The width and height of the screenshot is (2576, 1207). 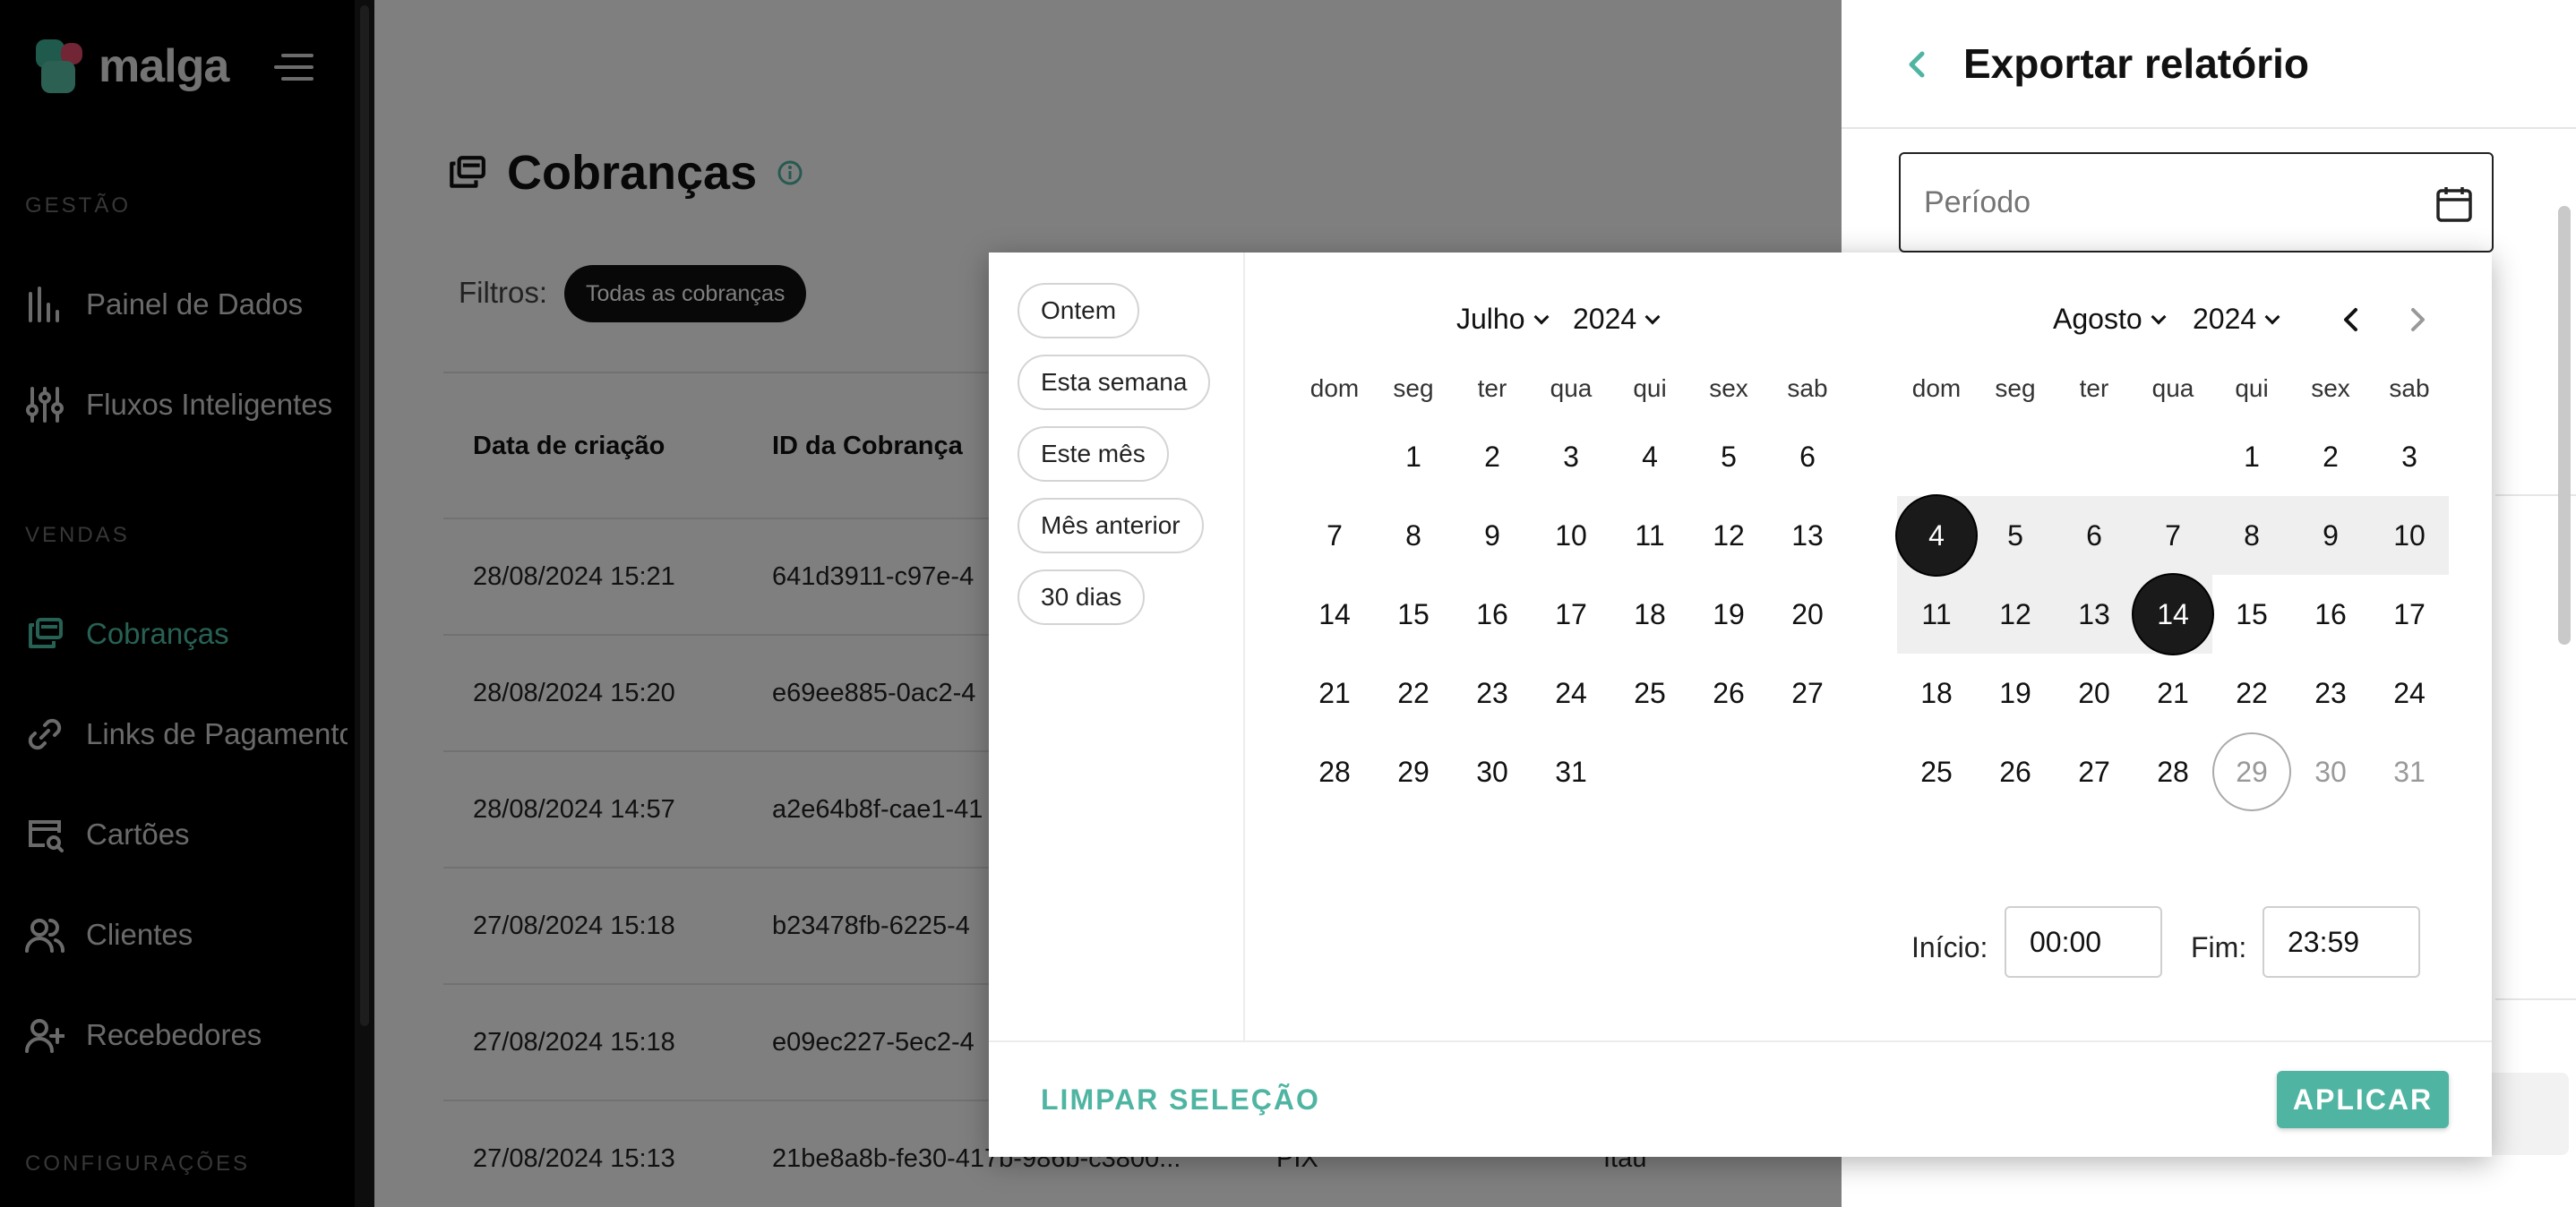 What do you see at coordinates (2564, 425) in the screenshot?
I see `drawer-scrollbar` at bounding box center [2564, 425].